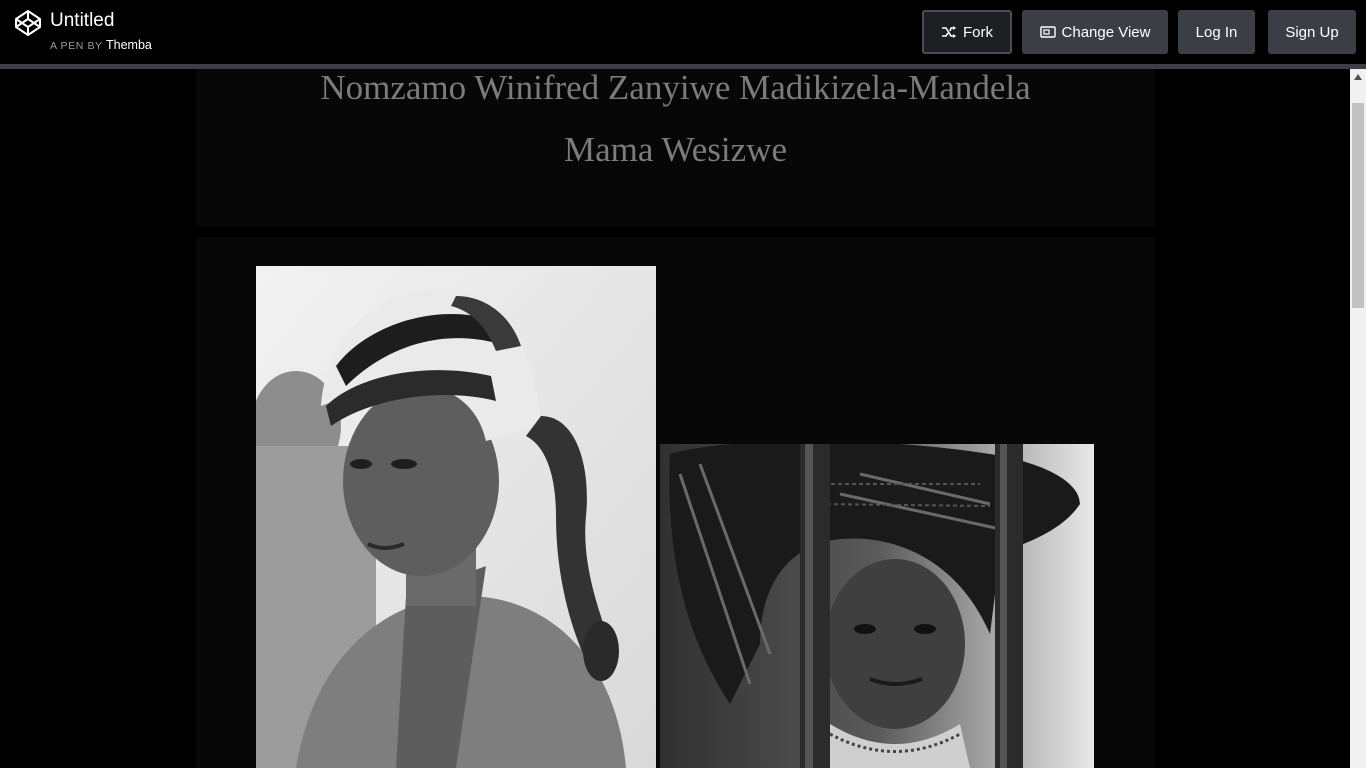  I want to click on byline-prefix: A PEN BY, so click(76, 46).